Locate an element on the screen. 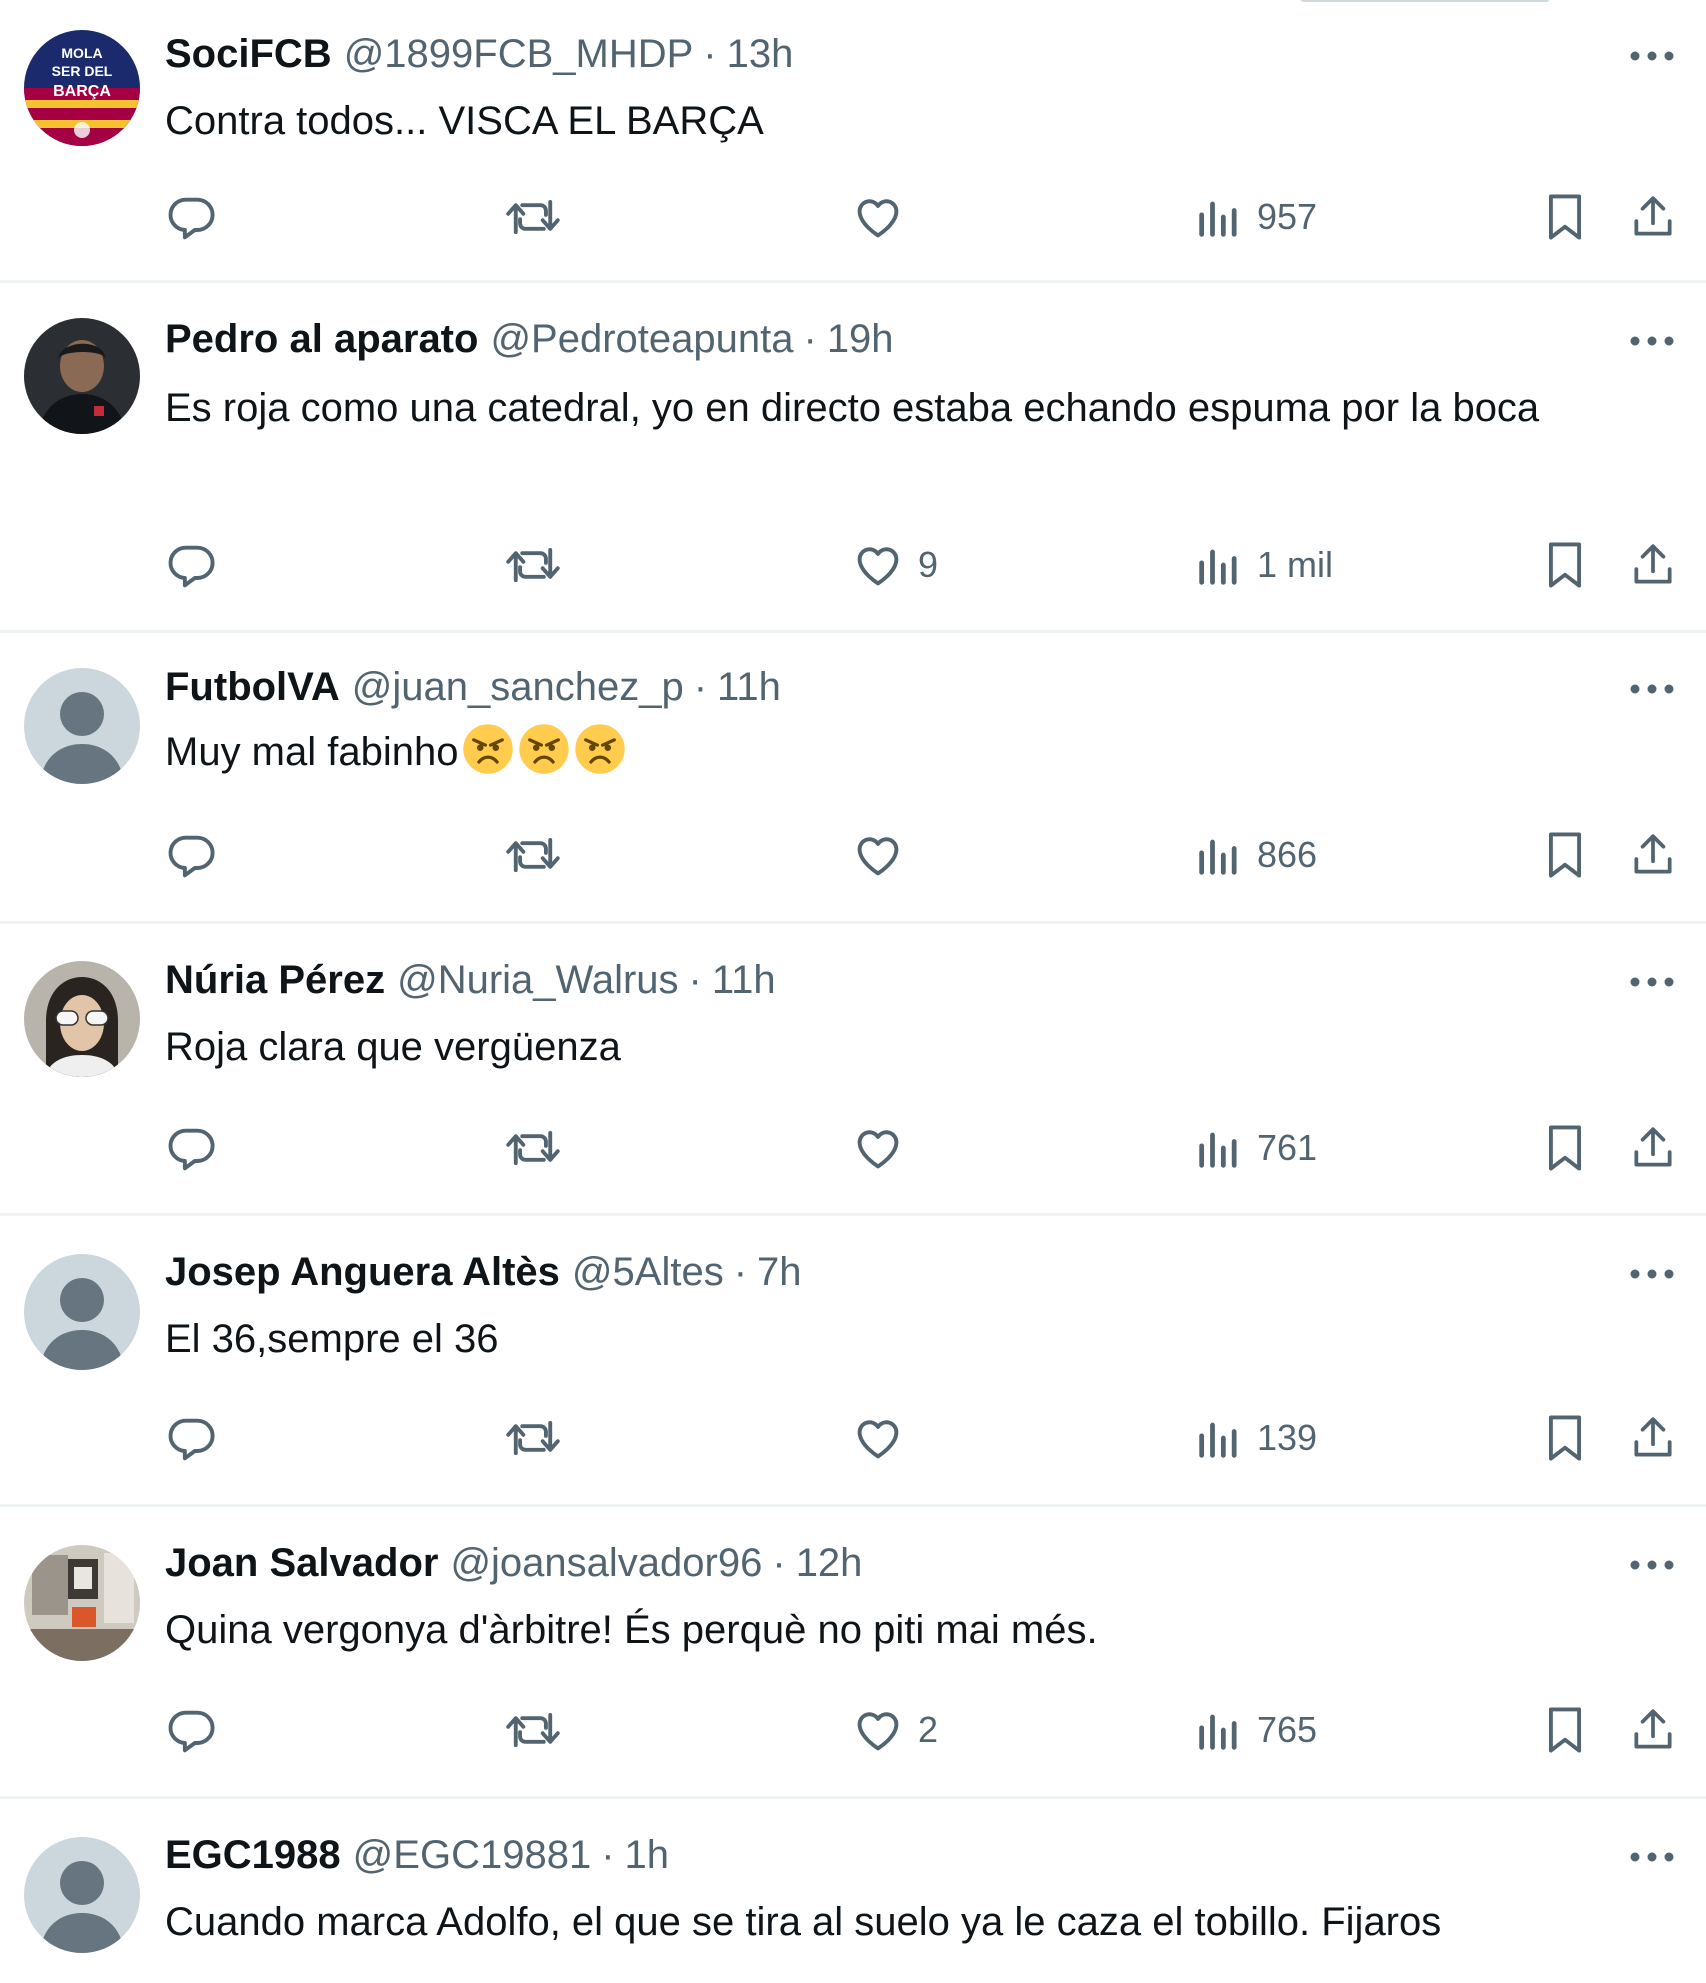  like-button: 2 is located at coordinates (895, 1730).